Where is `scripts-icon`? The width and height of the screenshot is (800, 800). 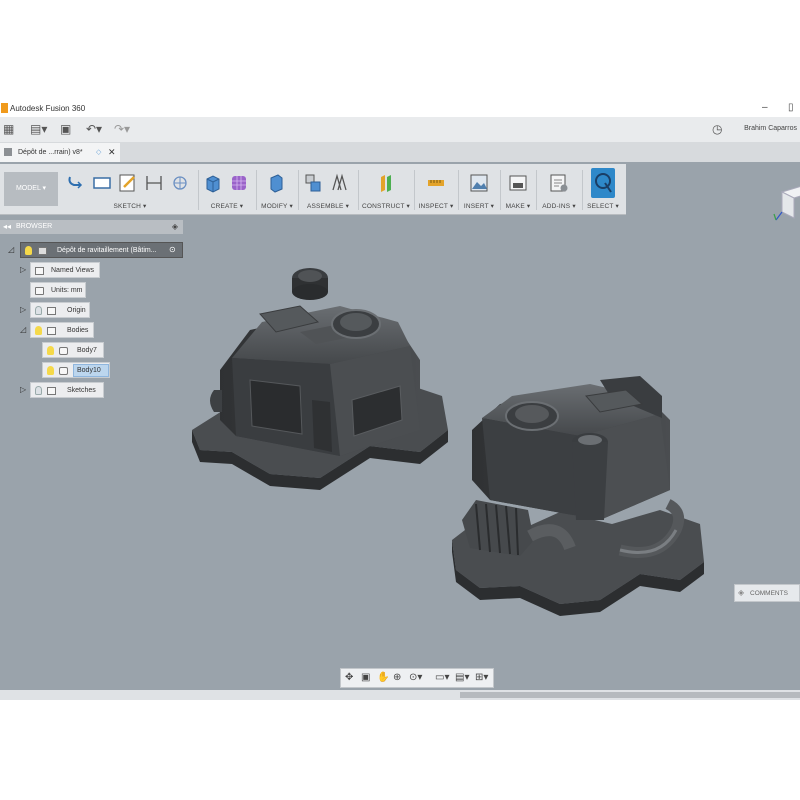
scripts-icon is located at coordinates (559, 183).